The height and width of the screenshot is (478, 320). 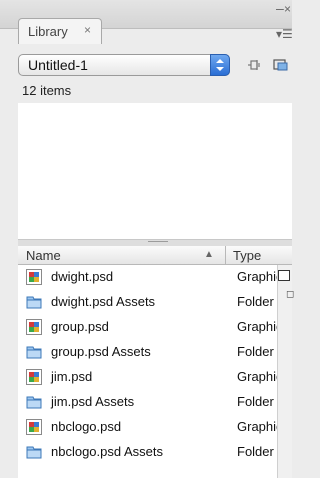 I want to click on splitter-grip, so click(x=158, y=241).